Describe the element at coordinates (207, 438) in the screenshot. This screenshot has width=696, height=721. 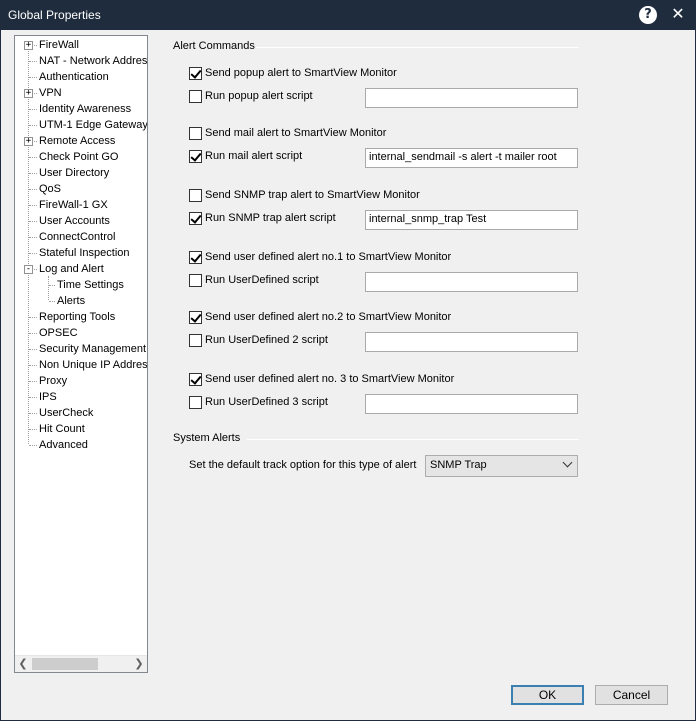
I see `system-alerts-header: System Alerts` at that location.